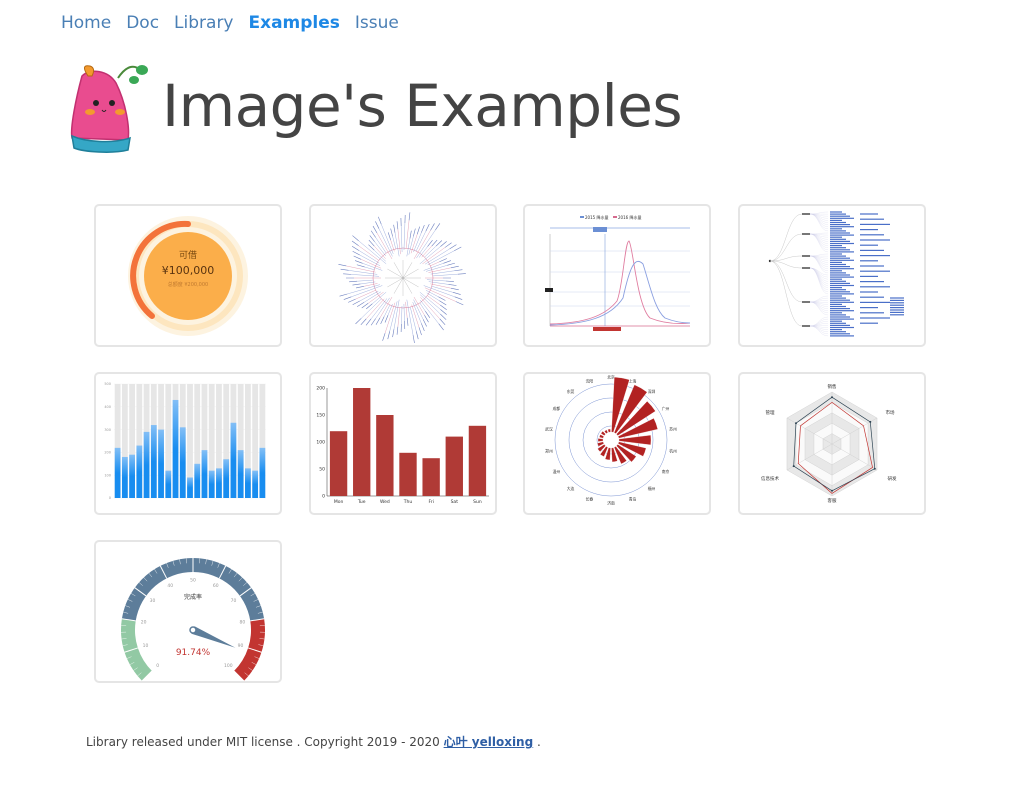 Image resolution: width=1010 pixels, height=789 pixels. What do you see at coordinates (153, 601) in the screenshot?
I see `gauge-tick-label: 30` at bounding box center [153, 601].